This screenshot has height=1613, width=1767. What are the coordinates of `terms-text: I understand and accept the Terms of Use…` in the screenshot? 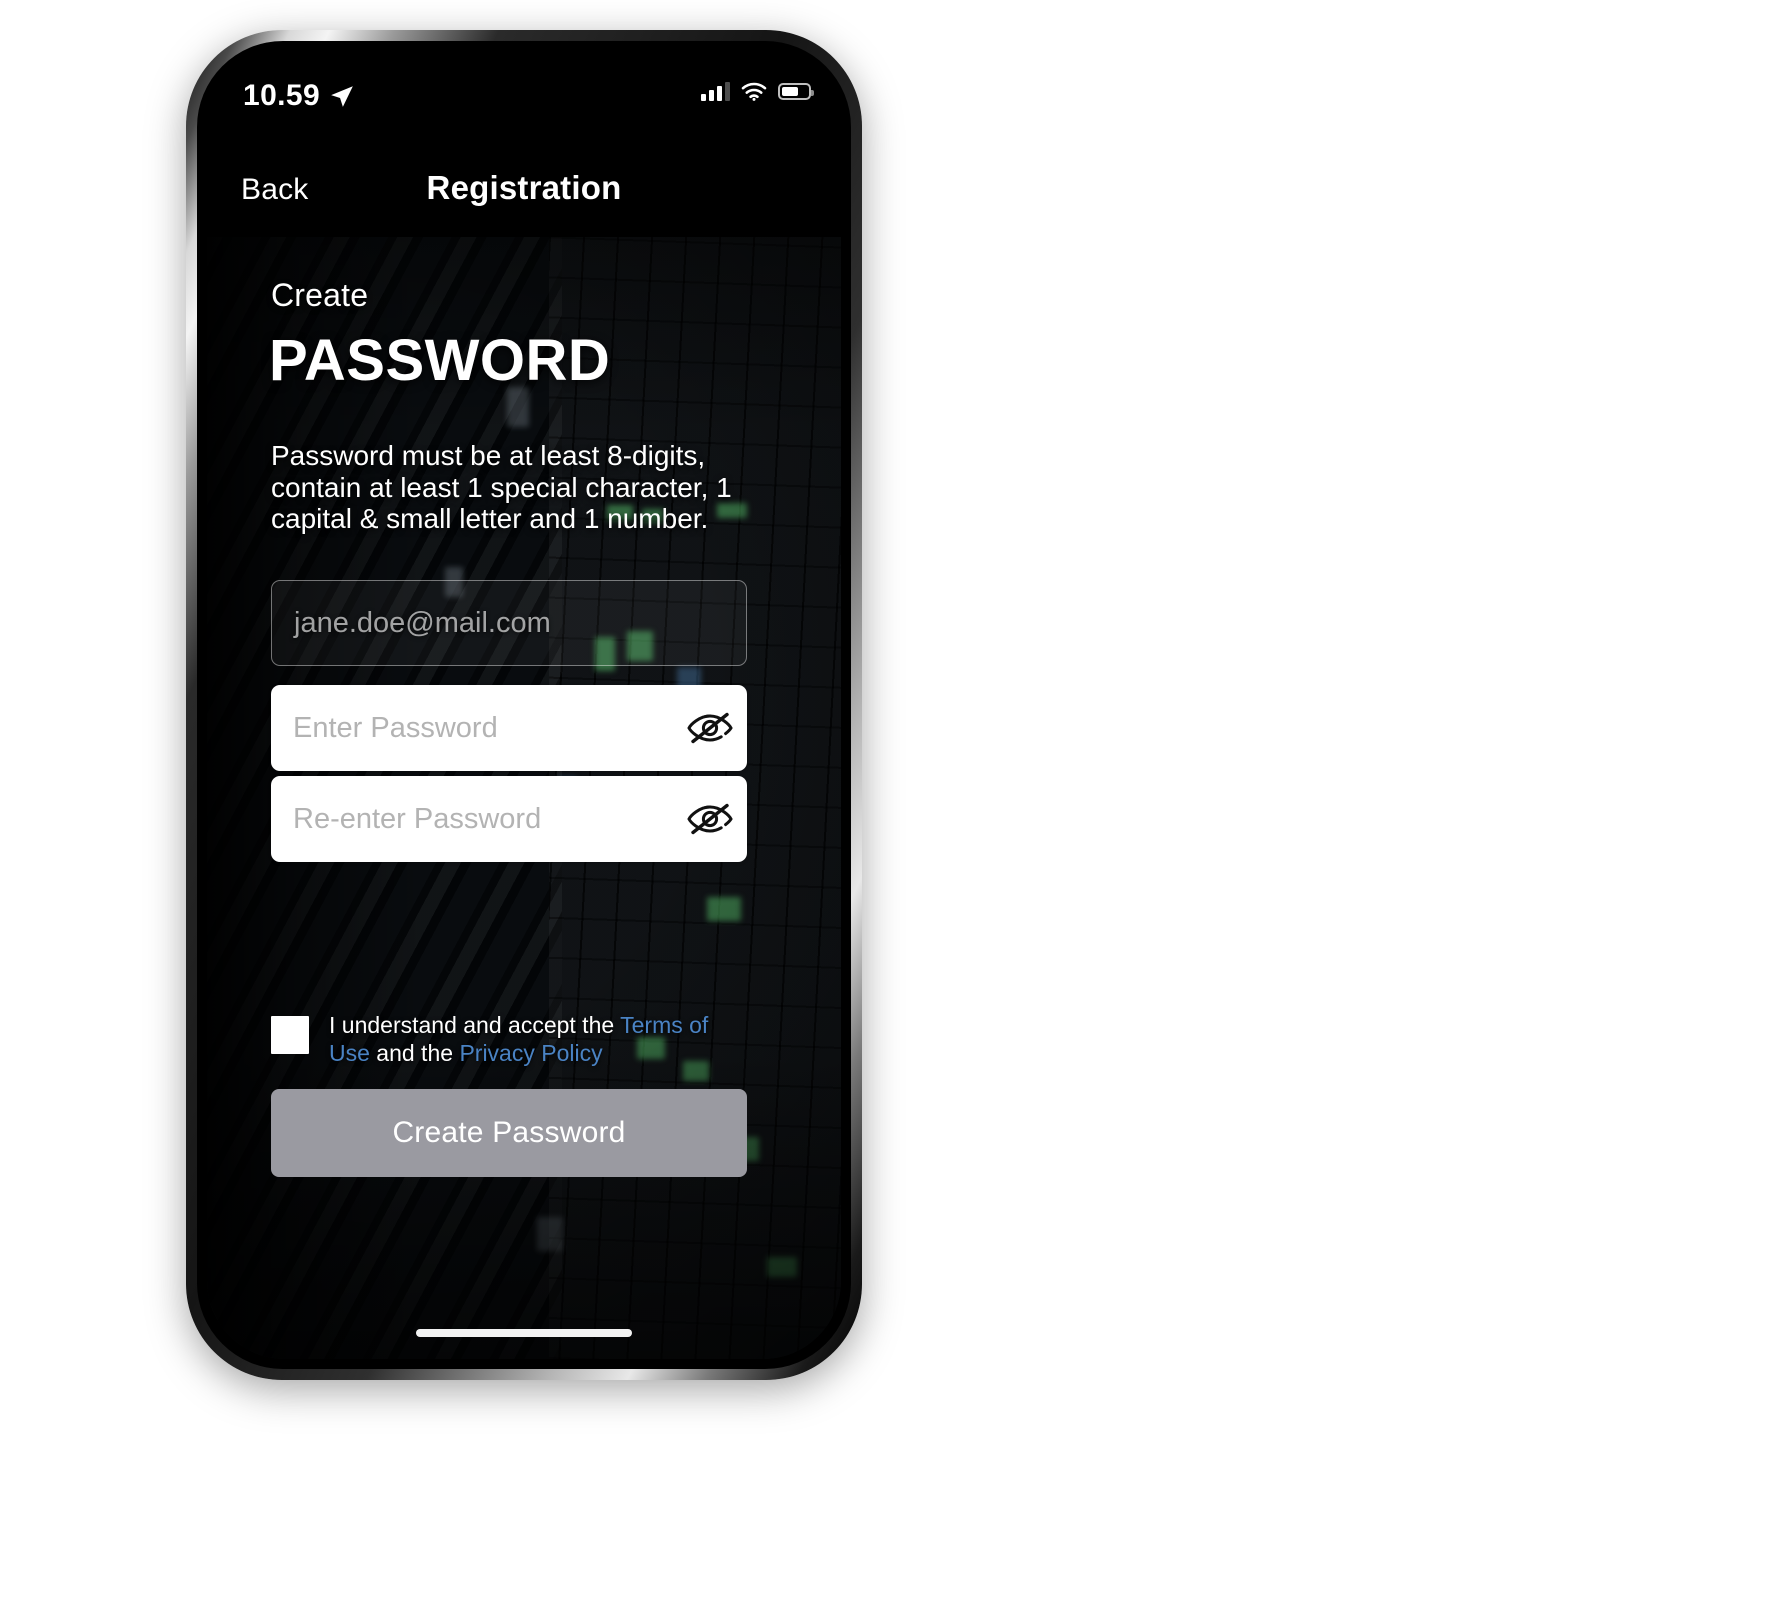 It's located at (540, 1038).